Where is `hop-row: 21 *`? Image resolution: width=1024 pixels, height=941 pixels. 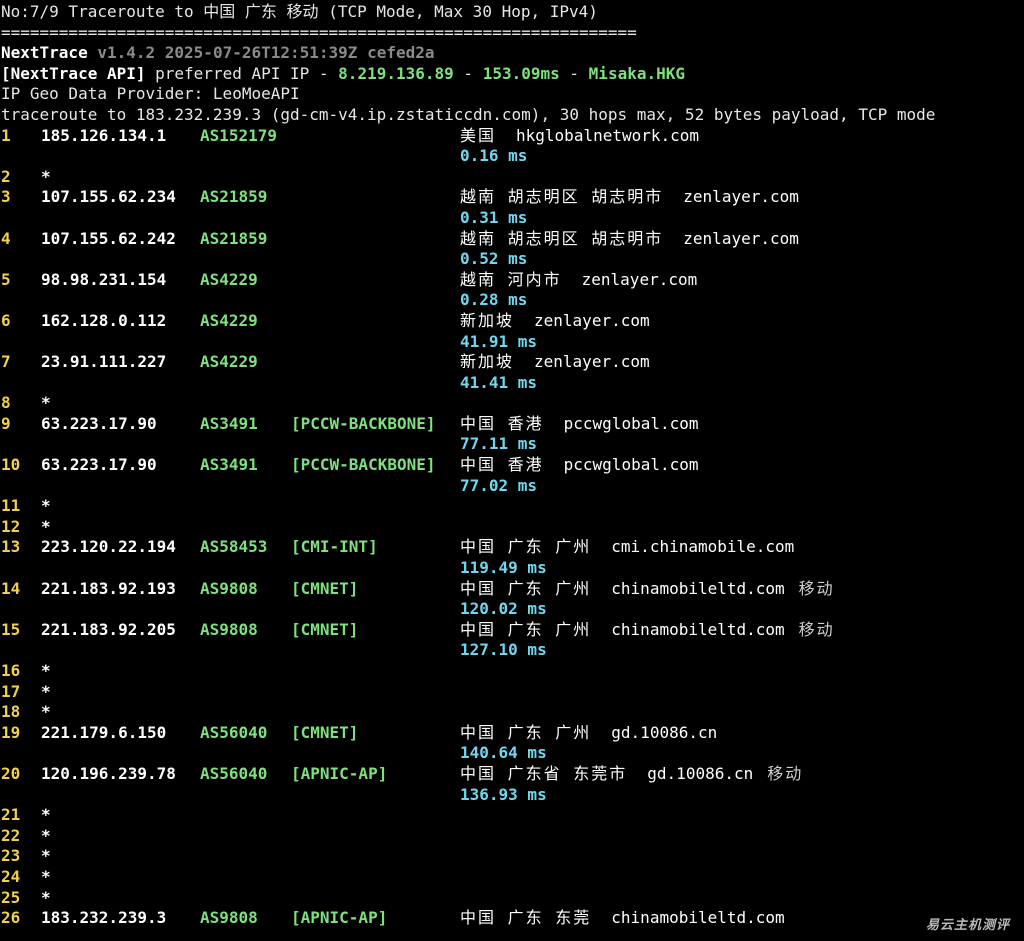 hop-row: 21 * is located at coordinates (512, 815).